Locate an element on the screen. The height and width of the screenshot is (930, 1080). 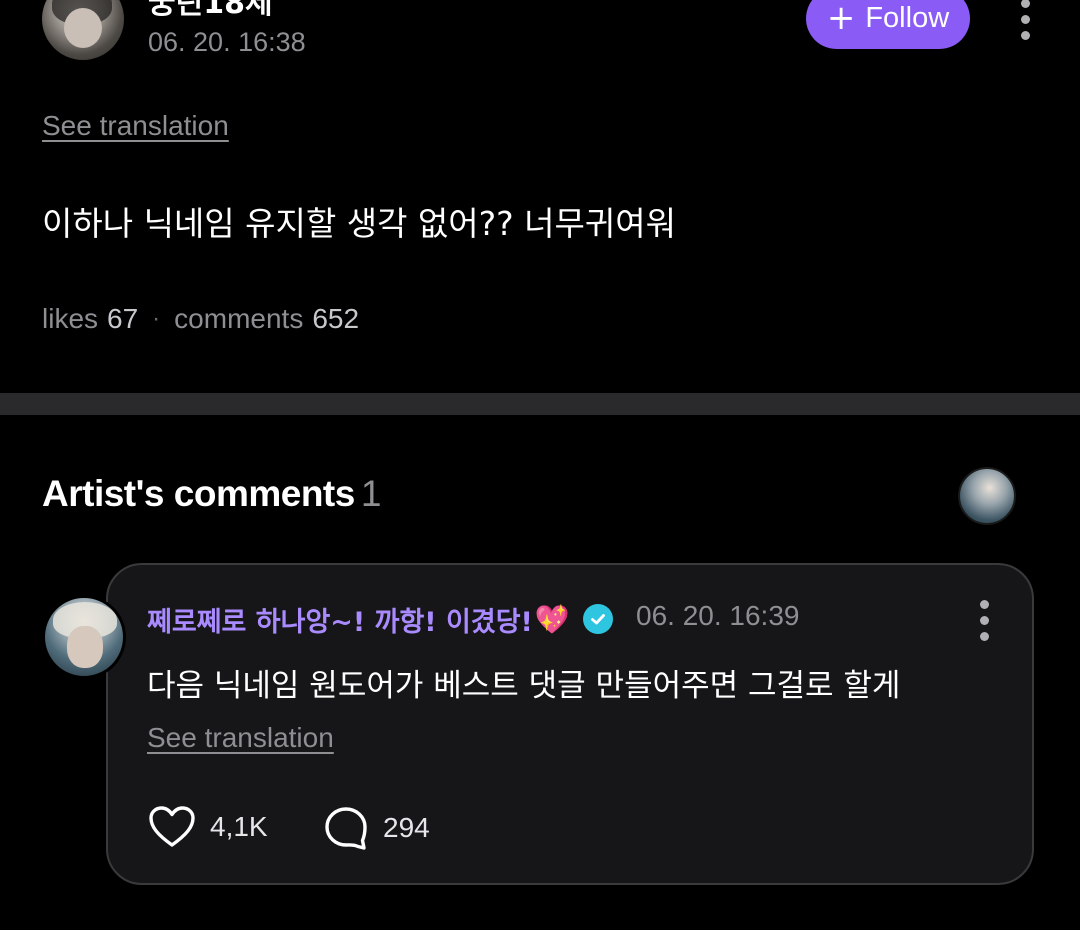
comment-timestamp: 06. 20. 16:39 is located at coordinates (718, 615).